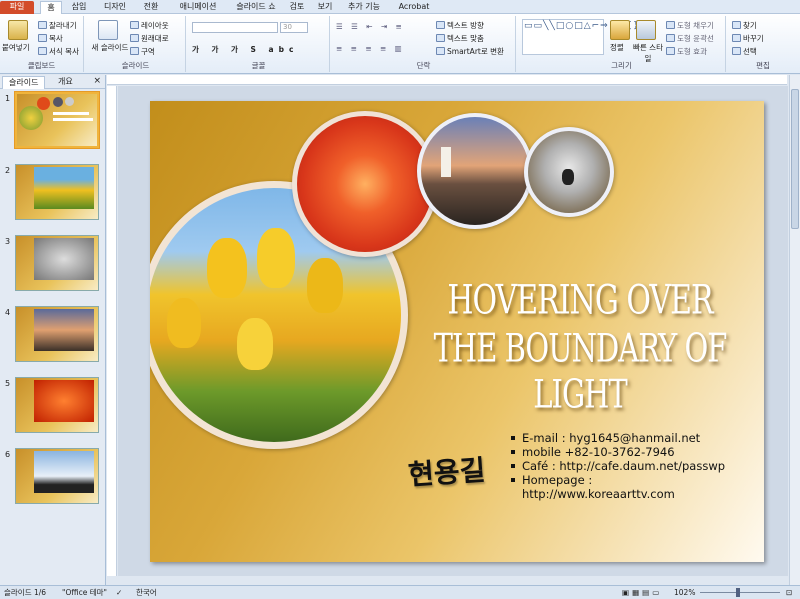 Image resolution: width=800 pixels, height=599 pixels. I want to click on slide-thumbnail-5: 5, so click(52, 406).